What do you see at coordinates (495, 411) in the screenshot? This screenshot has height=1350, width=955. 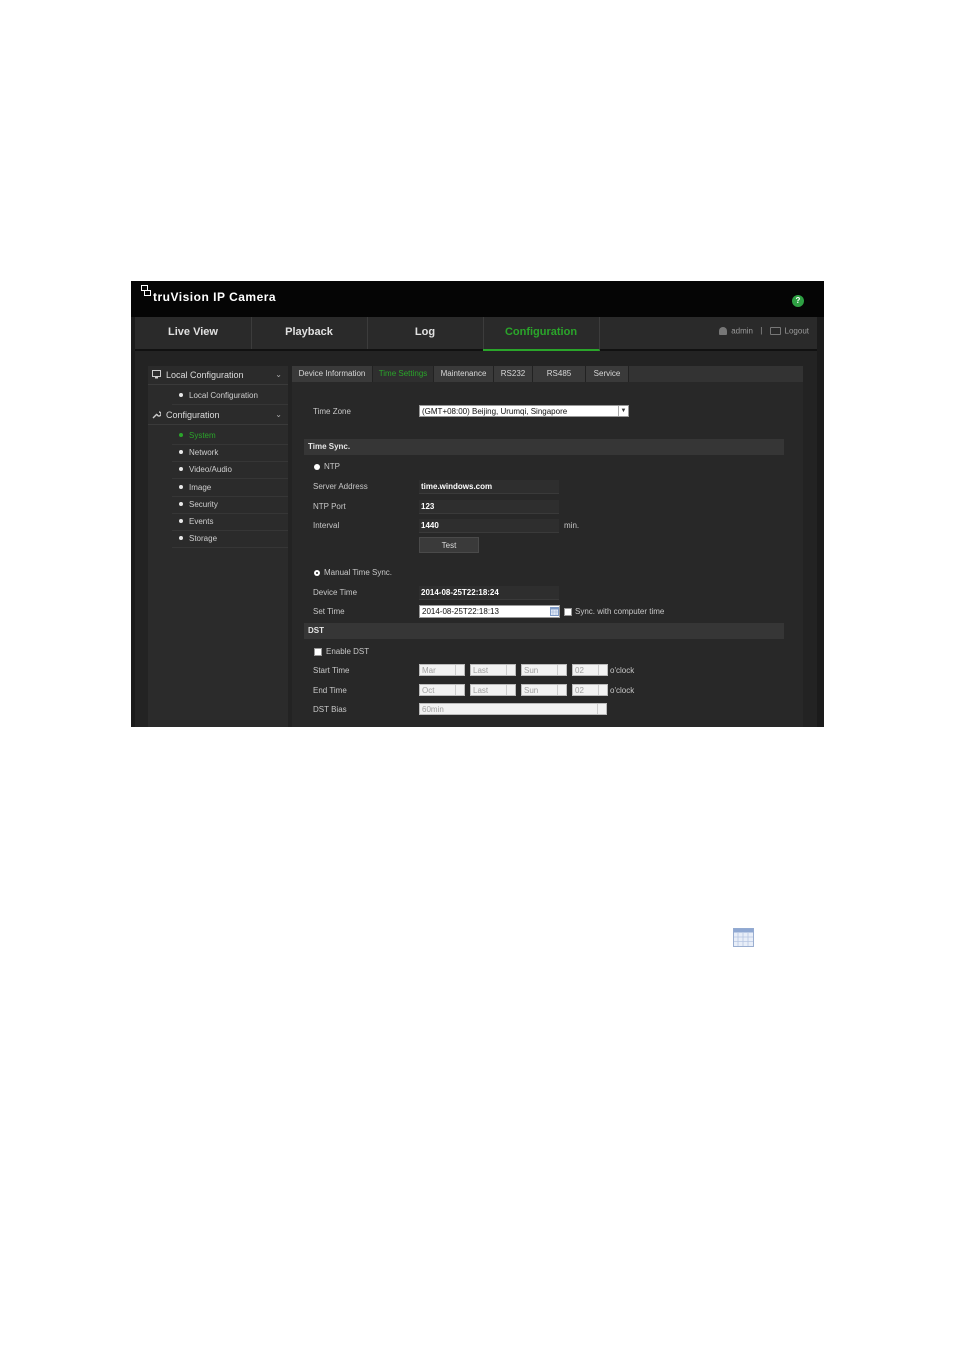 I see `time-zone-value: (GMT+08:00) Beijing, Urumqi, Singapore` at bounding box center [495, 411].